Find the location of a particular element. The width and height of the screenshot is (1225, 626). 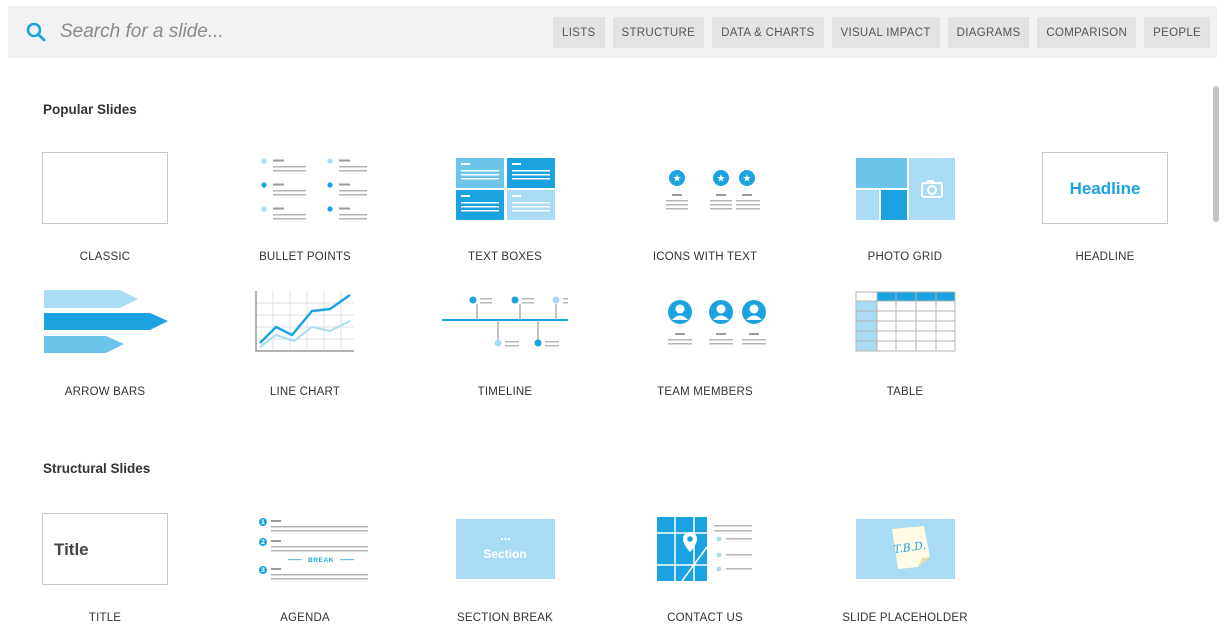

slide-label: SLIDE PLACEHOLDER is located at coordinates (905, 618).